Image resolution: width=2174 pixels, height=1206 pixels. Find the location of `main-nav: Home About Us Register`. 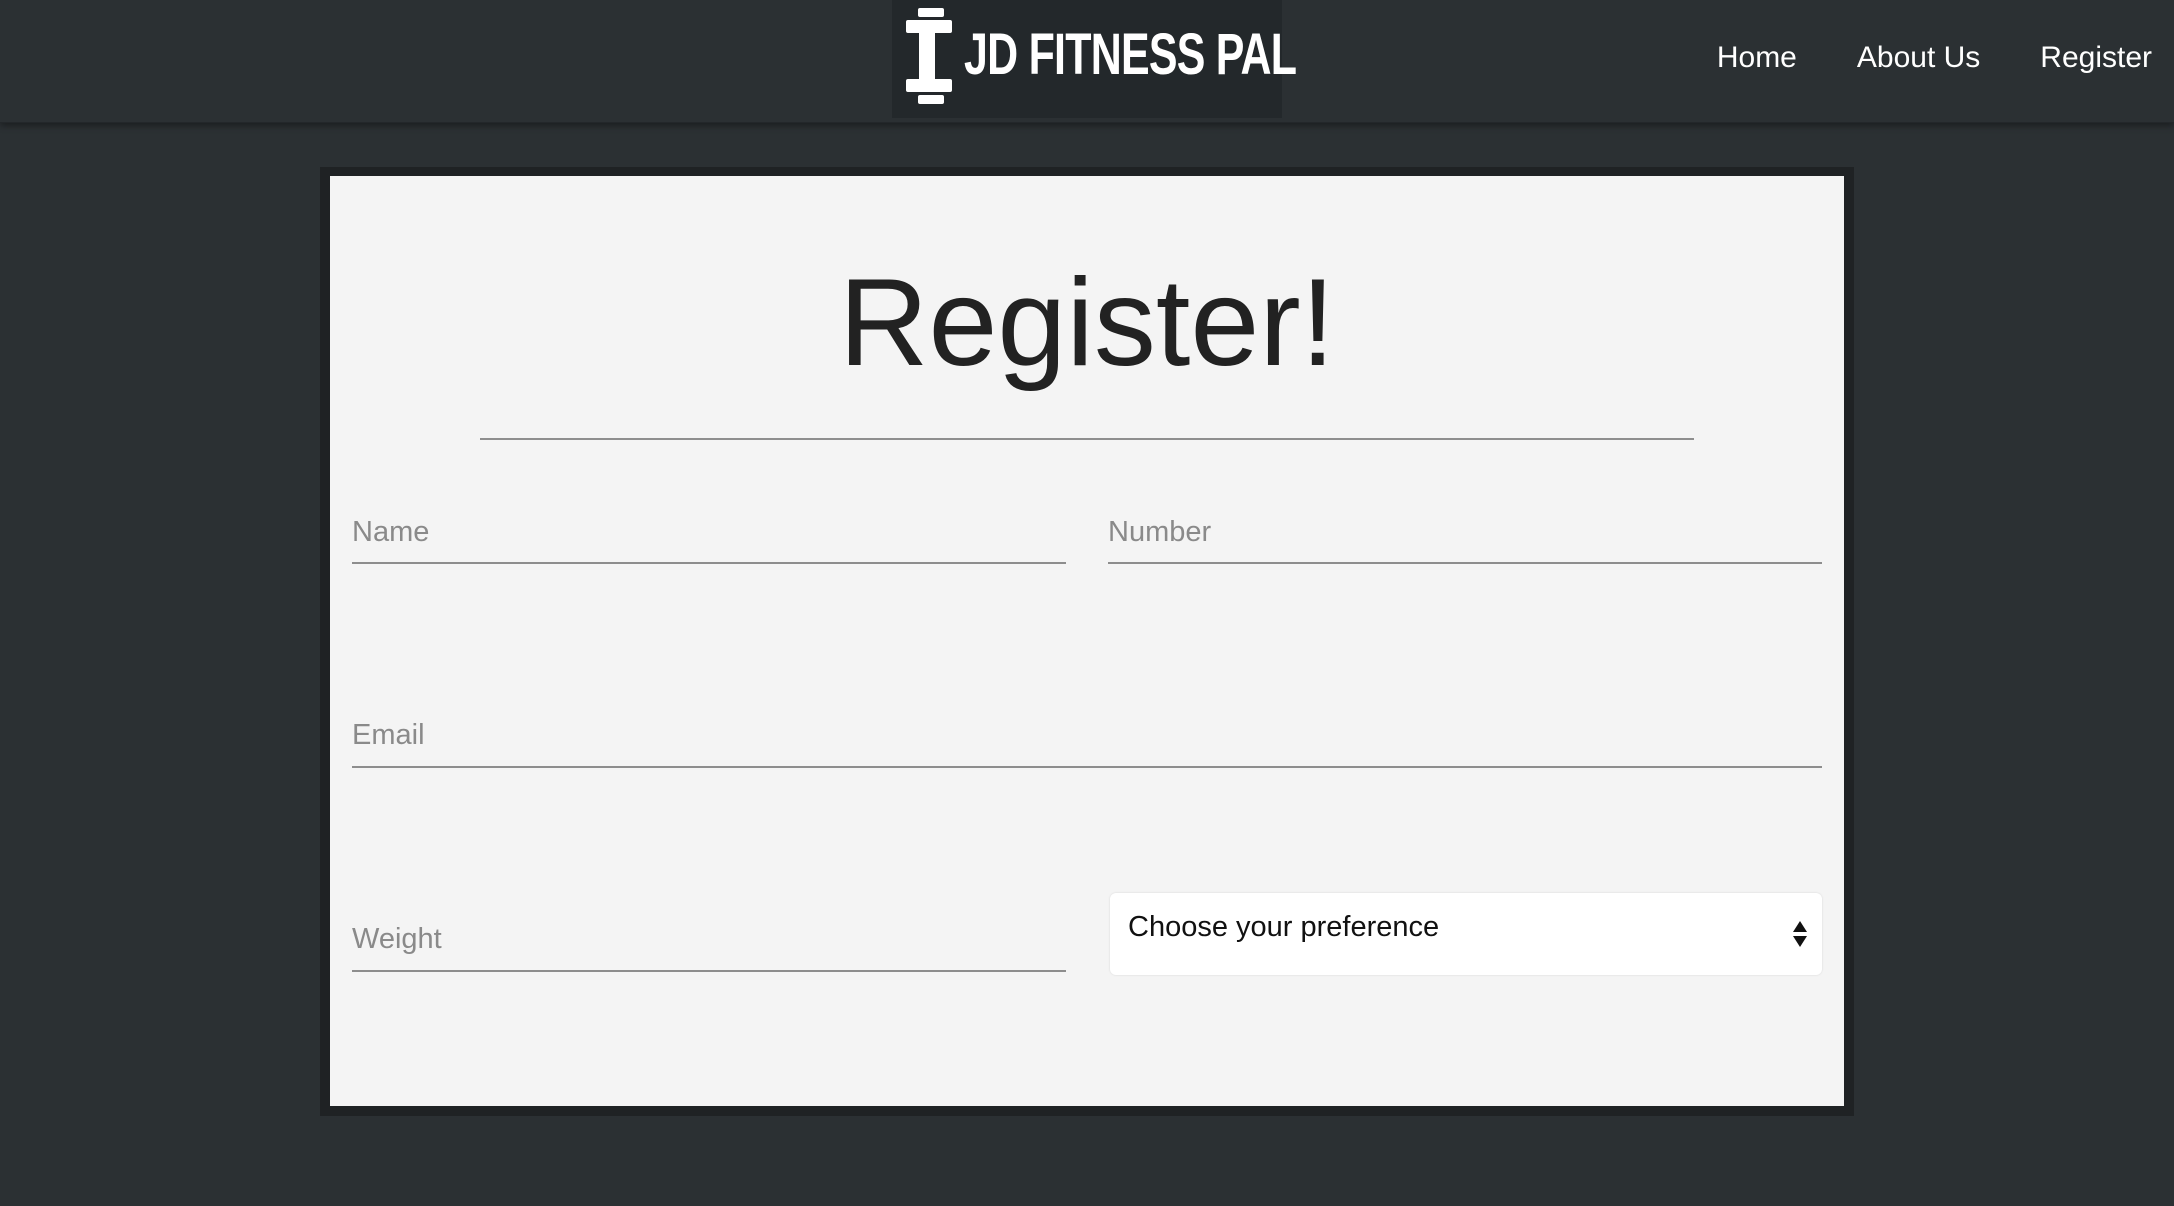

main-nav: Home About Us Register is located at coordinates (1904, 58).